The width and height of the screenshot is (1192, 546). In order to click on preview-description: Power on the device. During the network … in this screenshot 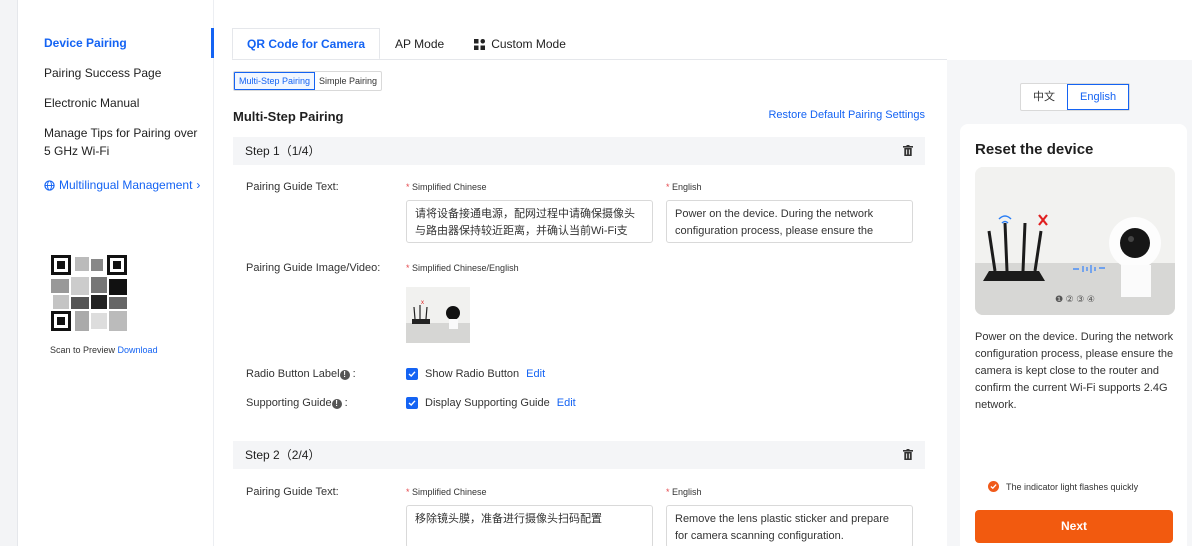, I will do `click(1074, 371)`.